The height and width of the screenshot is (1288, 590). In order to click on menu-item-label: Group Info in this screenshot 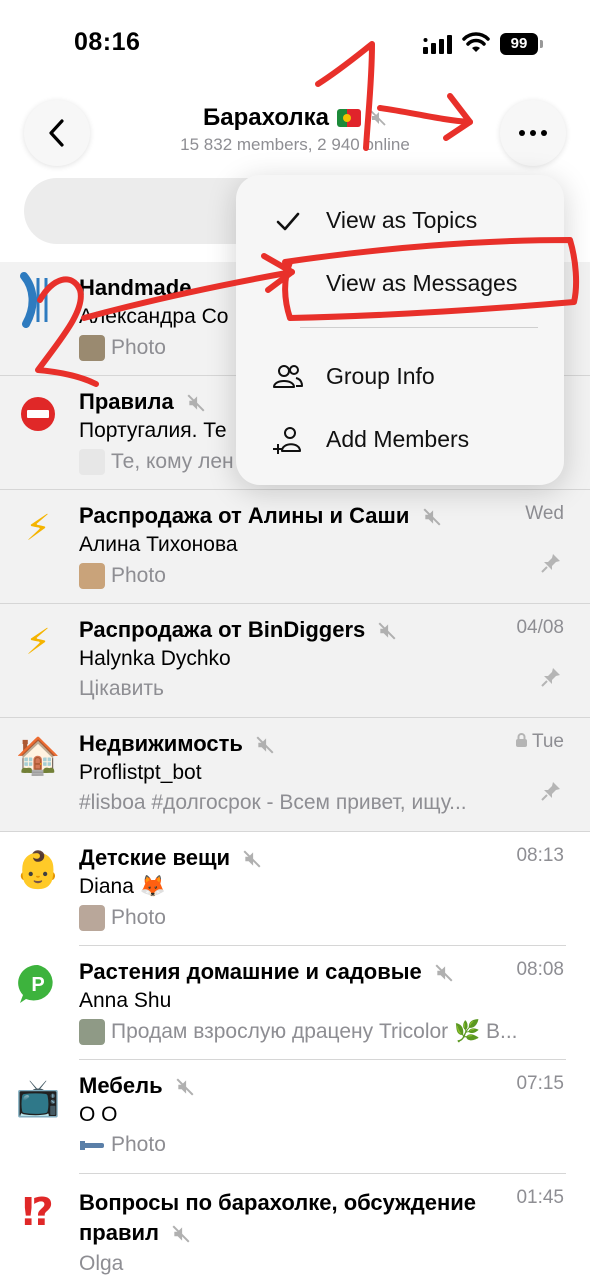, I will do `click(380, 376)`.